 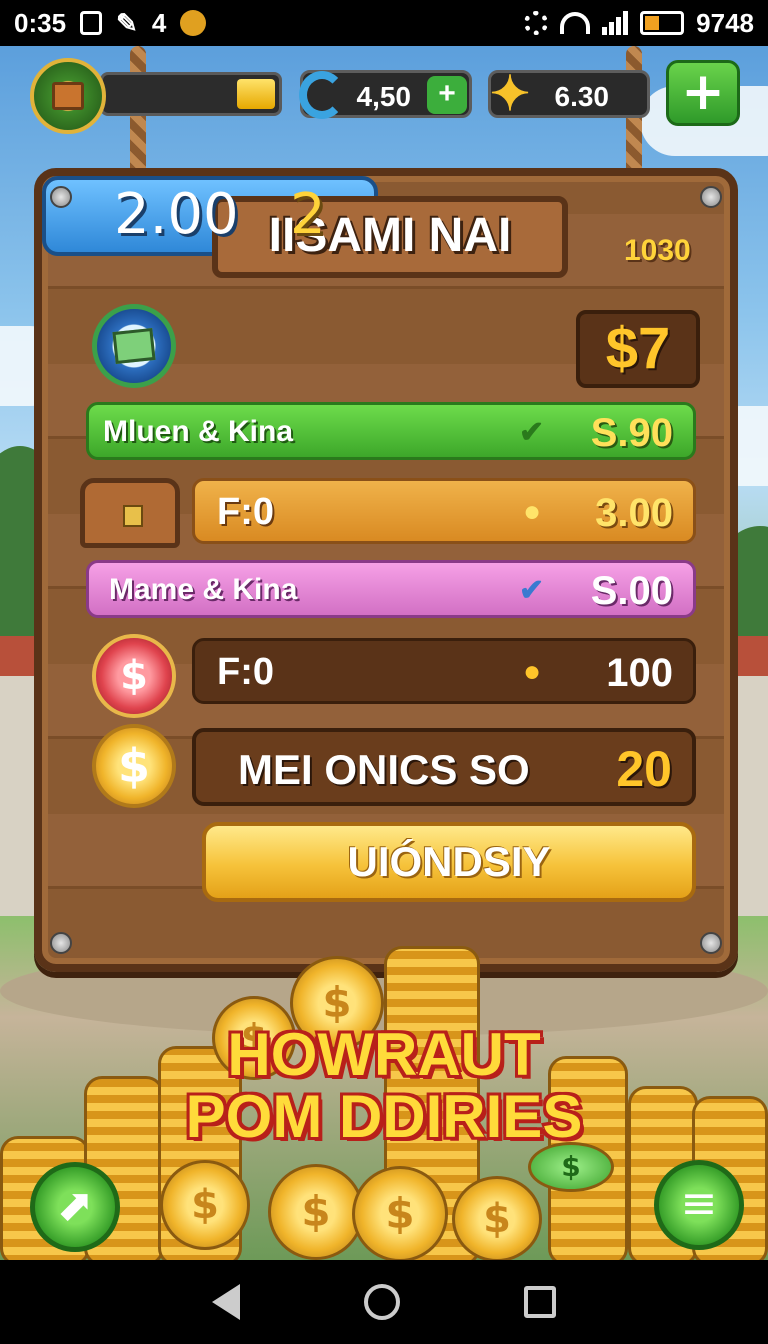 I want to click on share-icon: ⬈, so click(x=75, y=1205).